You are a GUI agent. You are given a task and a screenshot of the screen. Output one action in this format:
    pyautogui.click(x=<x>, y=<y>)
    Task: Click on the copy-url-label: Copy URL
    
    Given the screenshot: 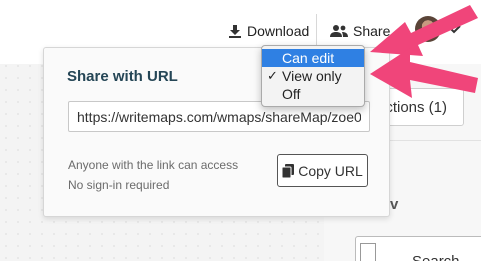 What is the action you would take?
    pyautogui.click(x=330, y=170)
    